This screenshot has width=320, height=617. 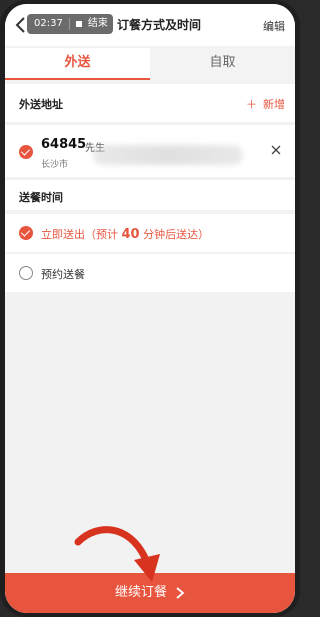 I want to click on top-bar: 02:37 结束 订餐方式及时间 编辑, so click(x=150, y=25).